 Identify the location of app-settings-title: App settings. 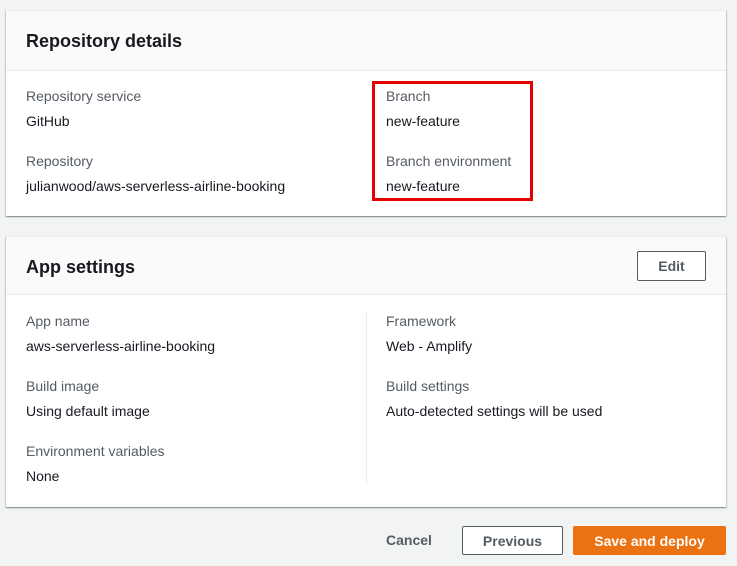
(81, 267).